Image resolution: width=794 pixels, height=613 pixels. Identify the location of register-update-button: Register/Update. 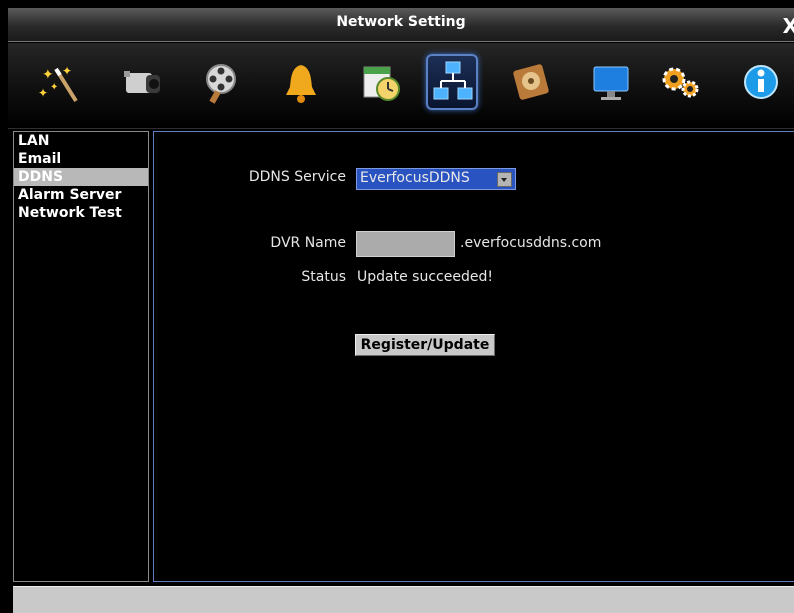
(425, 345).